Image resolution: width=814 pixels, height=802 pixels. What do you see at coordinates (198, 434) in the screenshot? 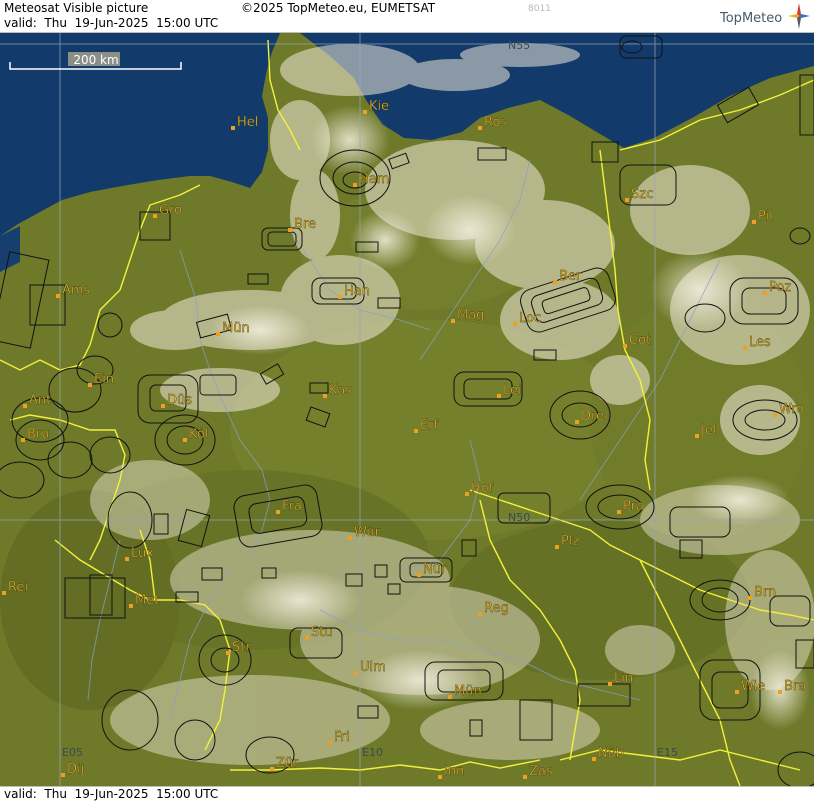
I see `city-label: Köl` at bounding box center [198, 434].